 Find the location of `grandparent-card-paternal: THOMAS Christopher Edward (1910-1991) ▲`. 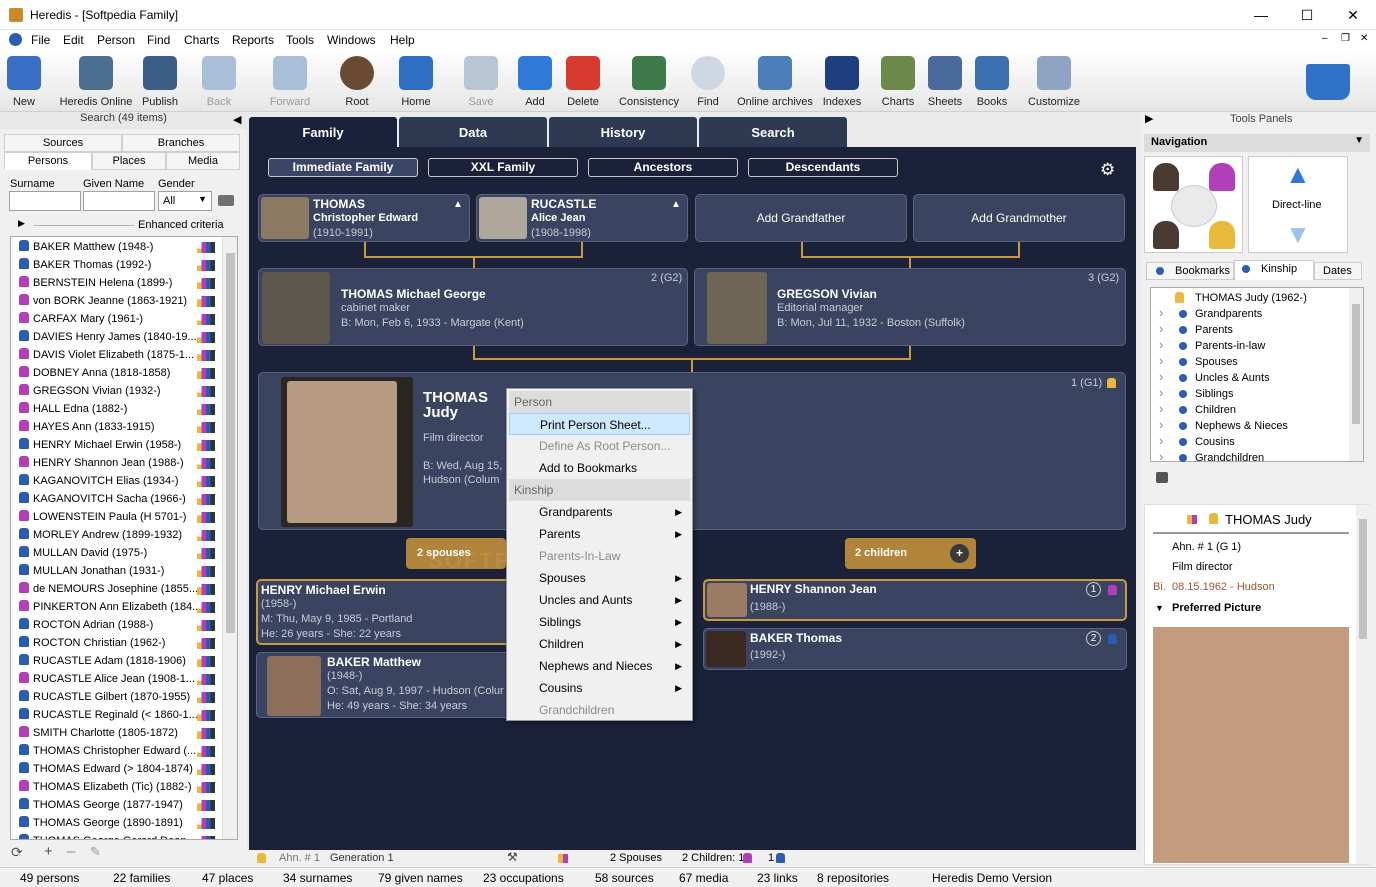

grandparent-card-paternal: THOMAS Christopher Edward (1910-1991) ▲ is located at coordinates (364, 218).